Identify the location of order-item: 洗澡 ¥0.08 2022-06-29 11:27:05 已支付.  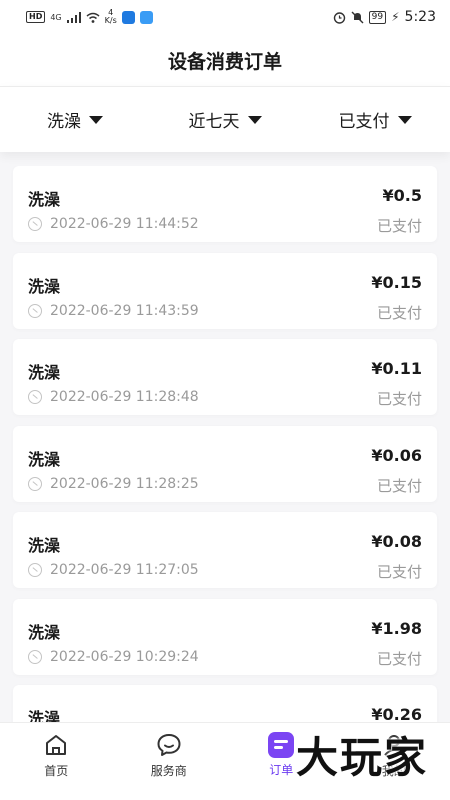
(225, 550).